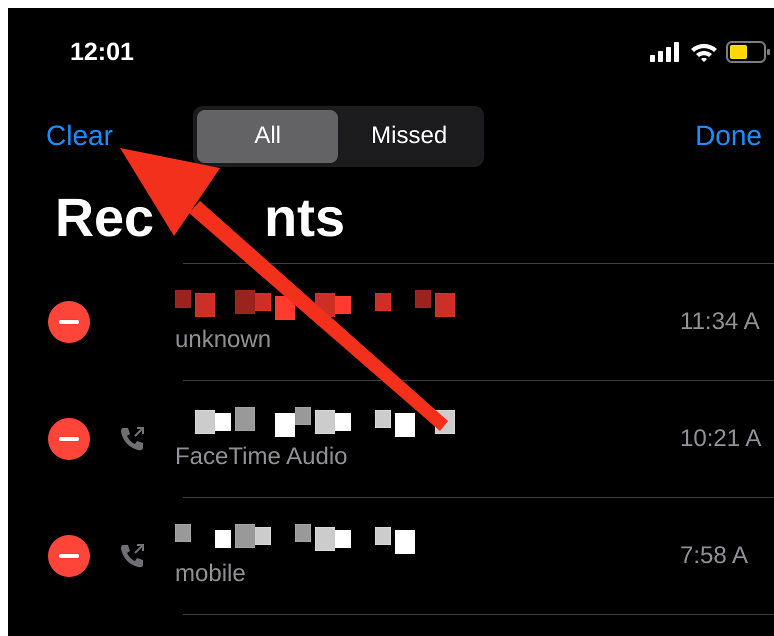 This screenshot has width=774, height=636. Describe the element at coordinates (728, 136) in the screenshot. I see `done-button: Done` at that location.